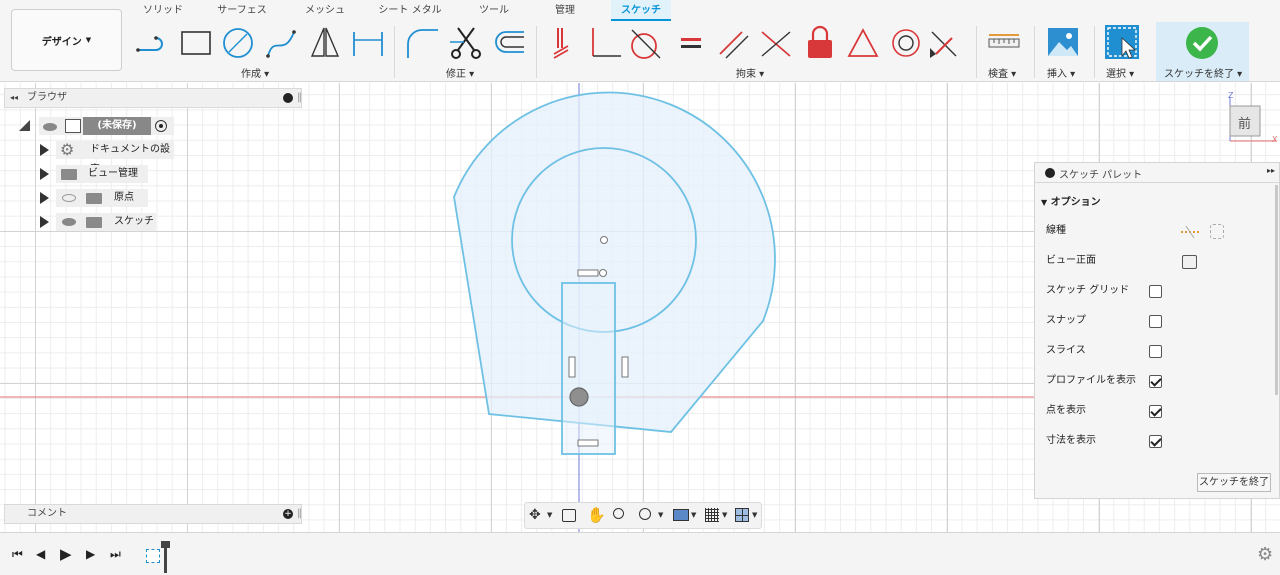 This screenshot has width=1280, height=575. Describe the element at coordinates (66, 40) in the screenshot. I see `workspace-menu-button: デザイン ▼` at that location.